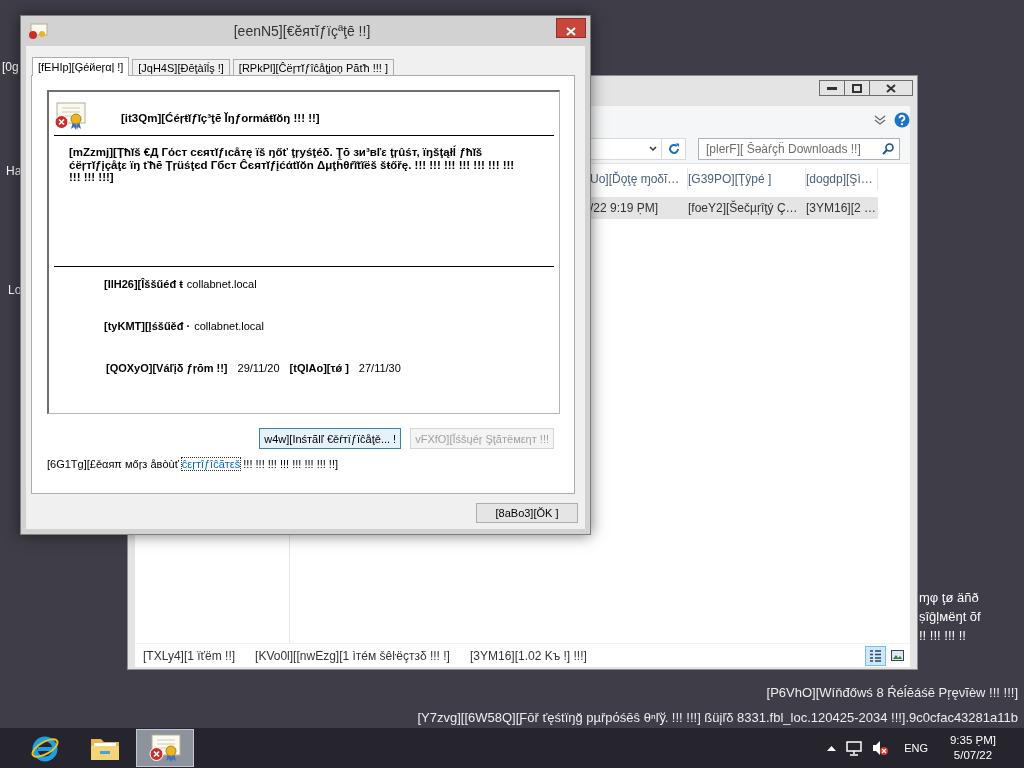 This screenshot has width=1024, height=768. I want to click on chevron-icon, so click(880, 120).